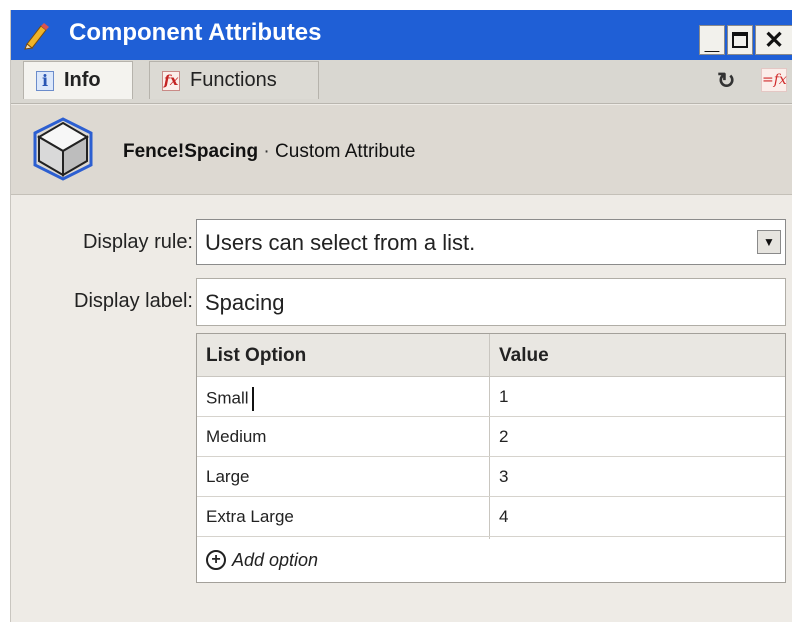 This screenshot has height=622, width=792. Describe the element at coordinates (340, 242) in the screenshot. I see `display-rule-value: Users can select from a list.` at that location.